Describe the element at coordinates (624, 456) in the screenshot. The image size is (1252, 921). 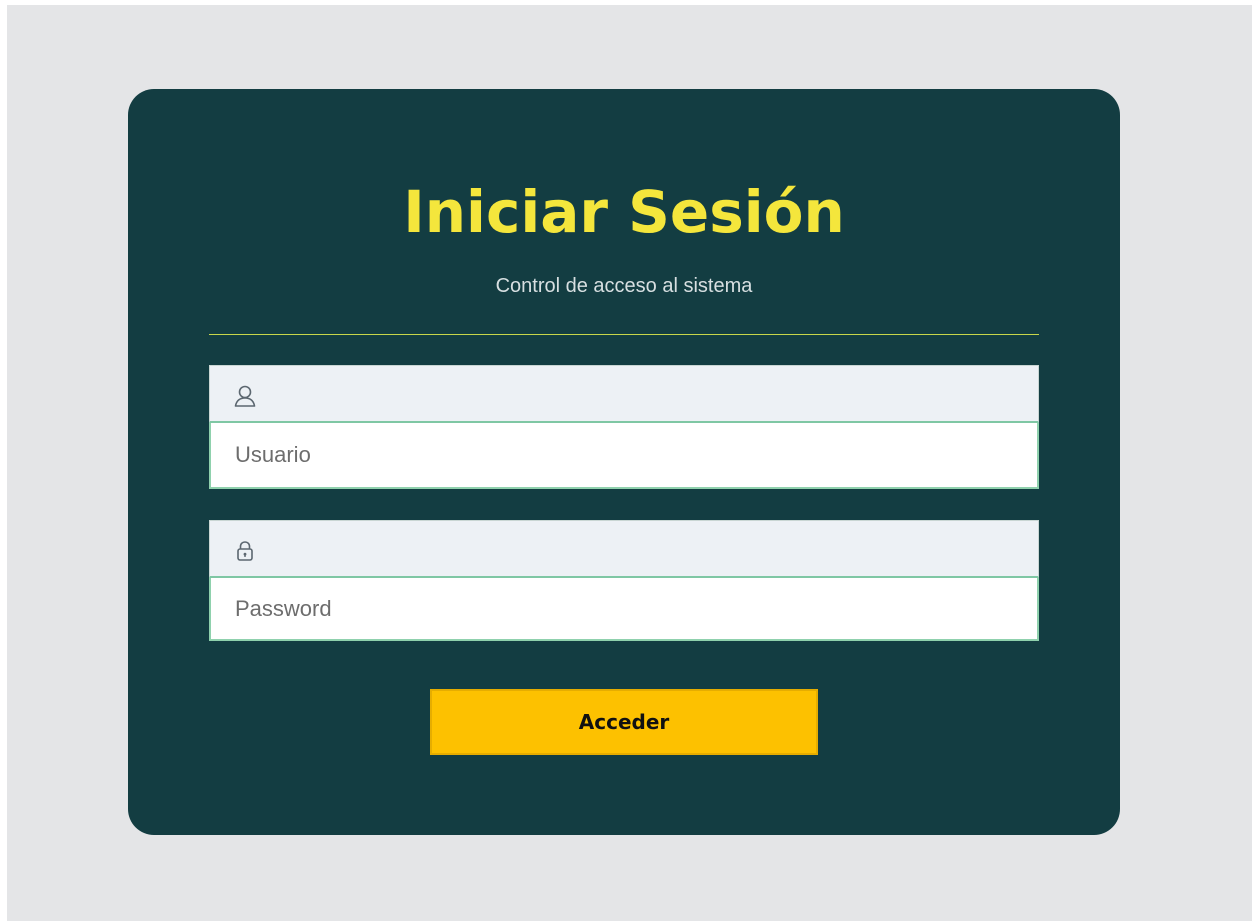
I see `username-input` at that location.